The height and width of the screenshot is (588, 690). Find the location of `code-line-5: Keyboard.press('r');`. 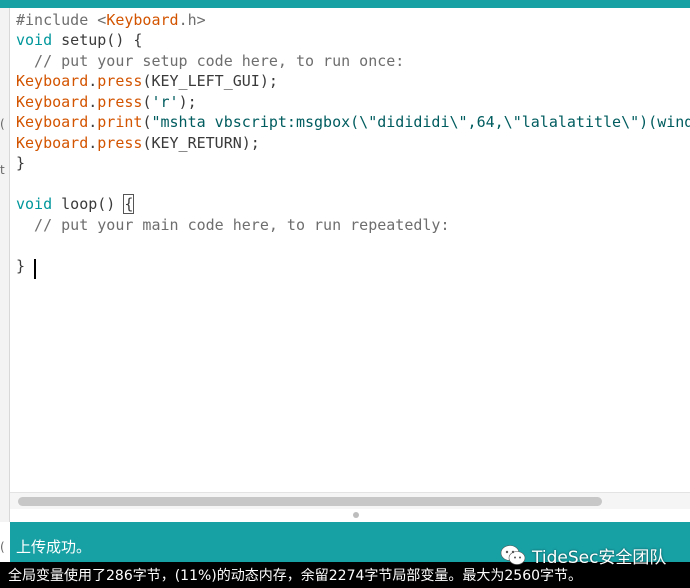

code-line-5: Keyboard.press('r'); is located at coordinates (106, 102).